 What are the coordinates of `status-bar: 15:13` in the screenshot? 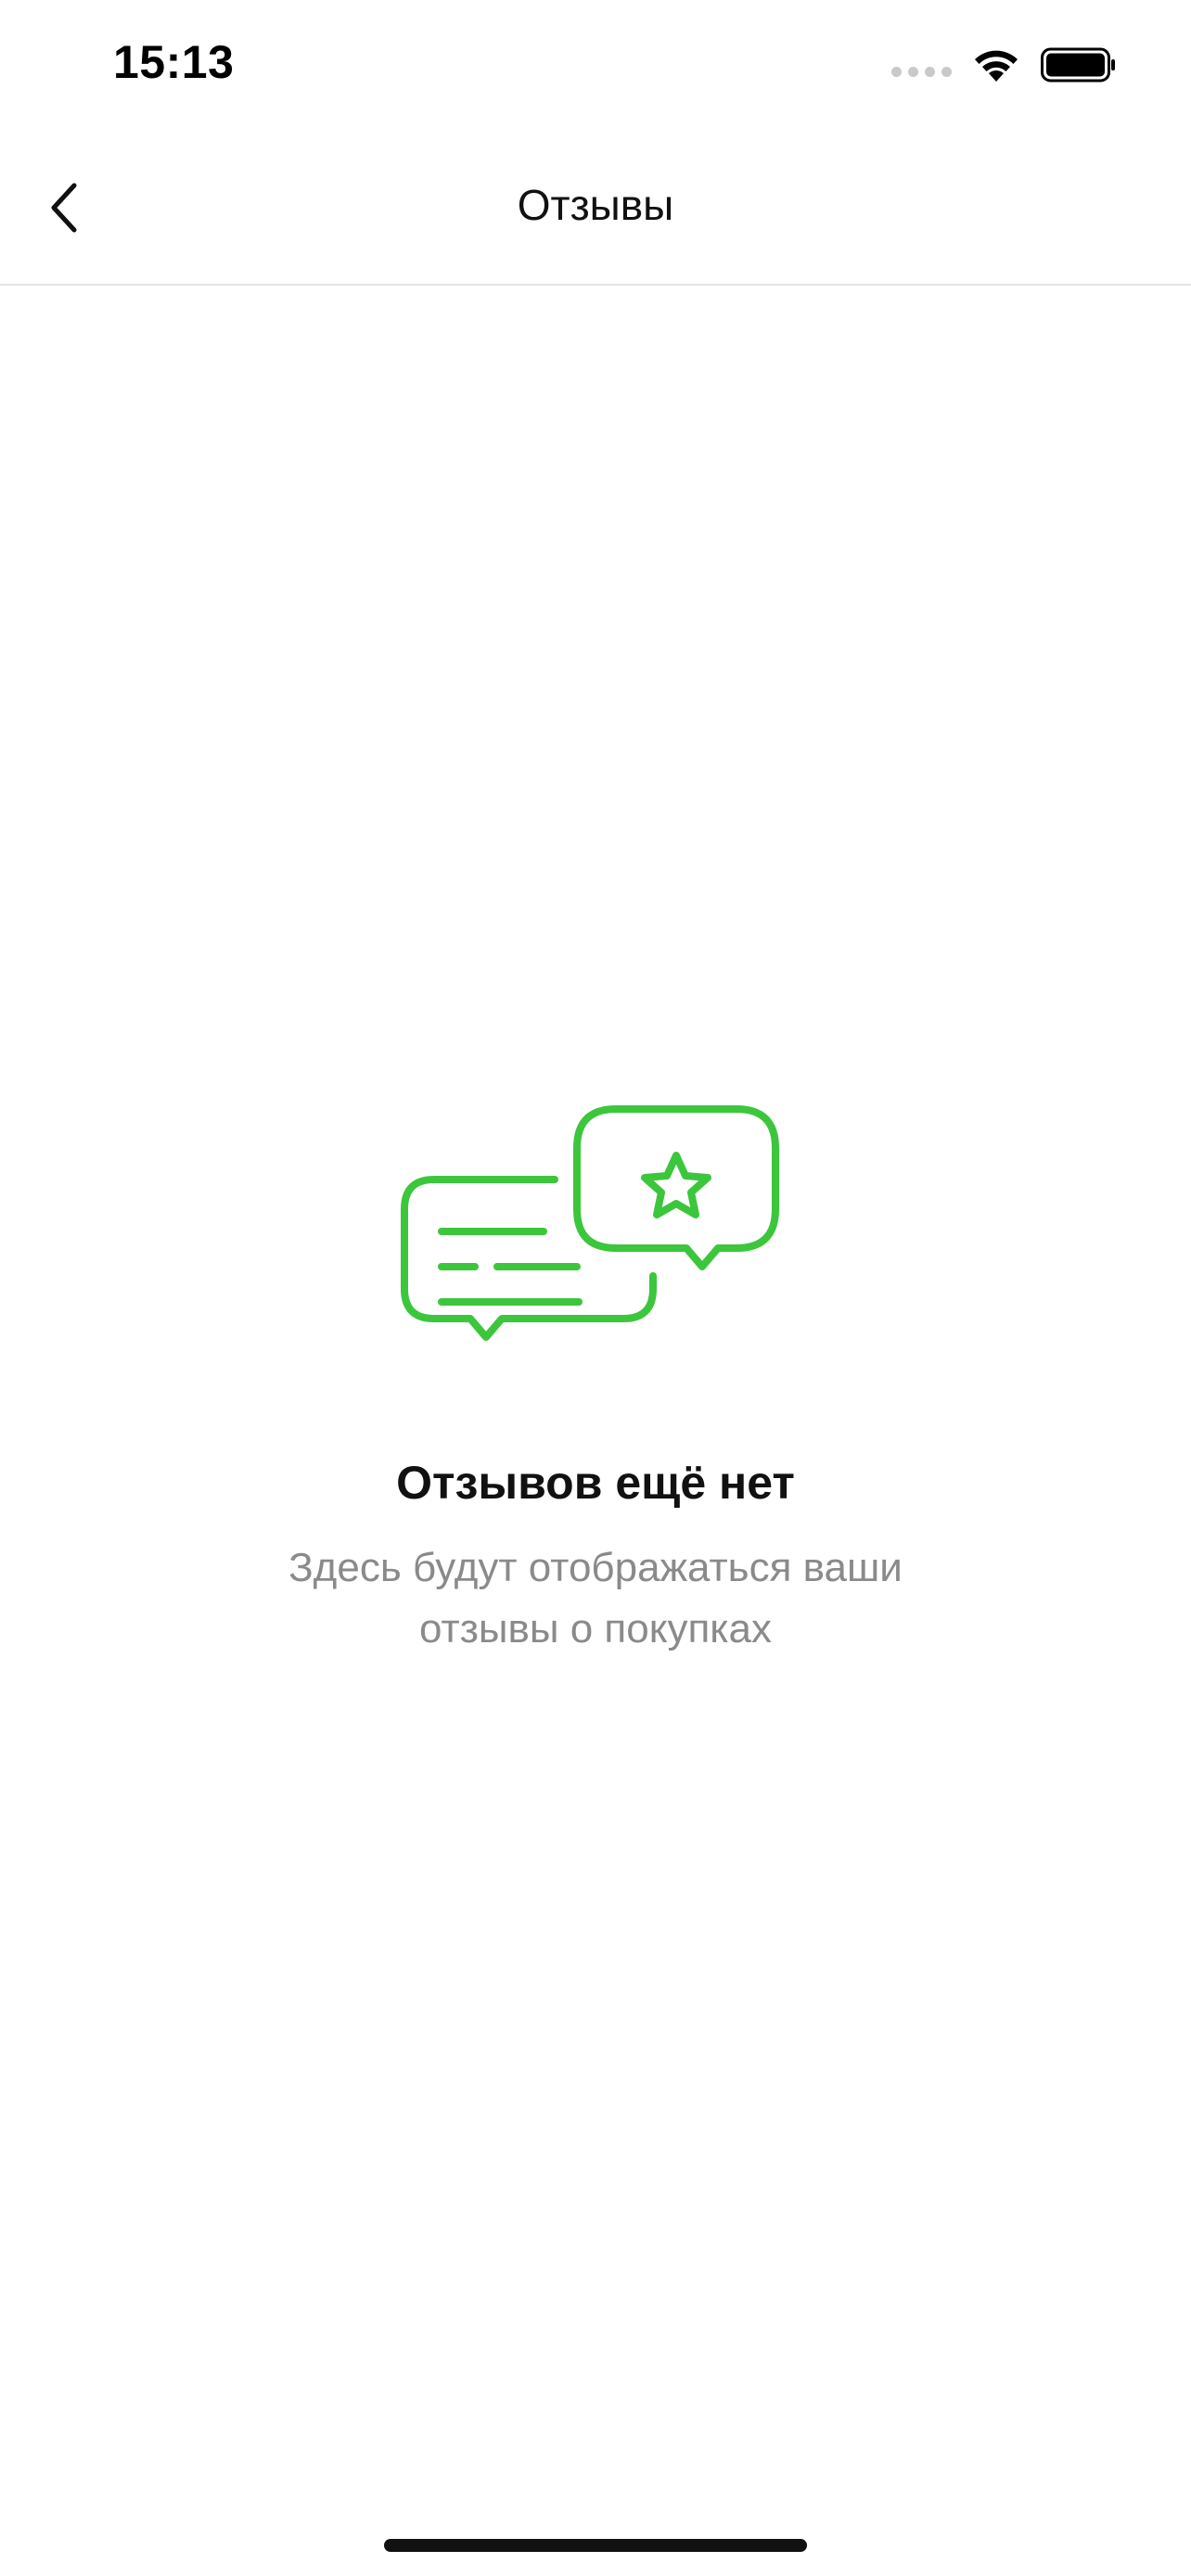 It's located at (595, 65).